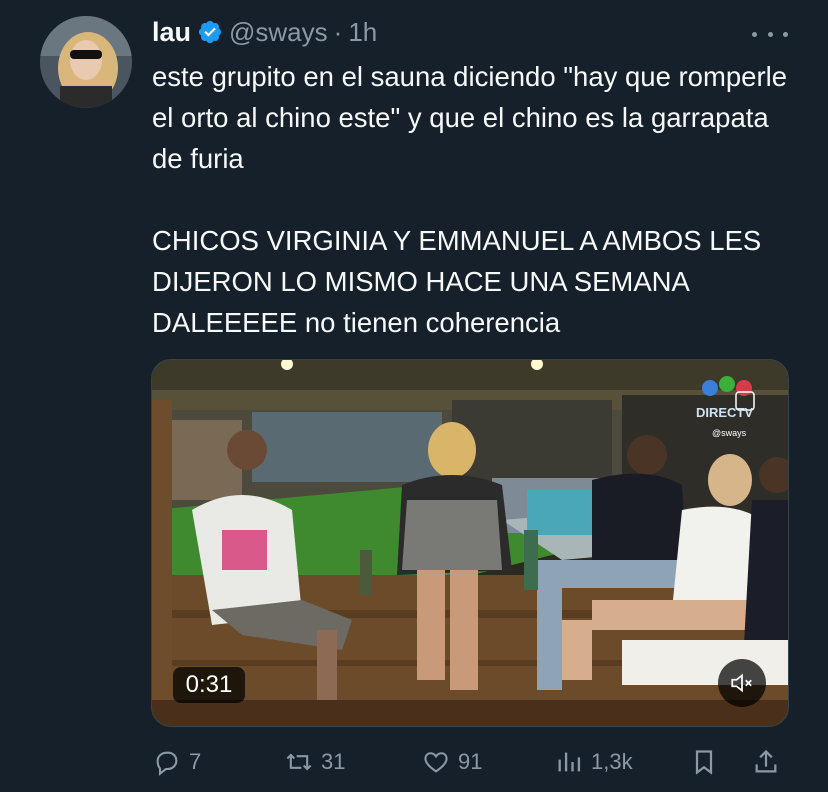 Image resolution: width=828 pixels, height=792 pixels. I want to click on reply-icon, so click(167, 763).